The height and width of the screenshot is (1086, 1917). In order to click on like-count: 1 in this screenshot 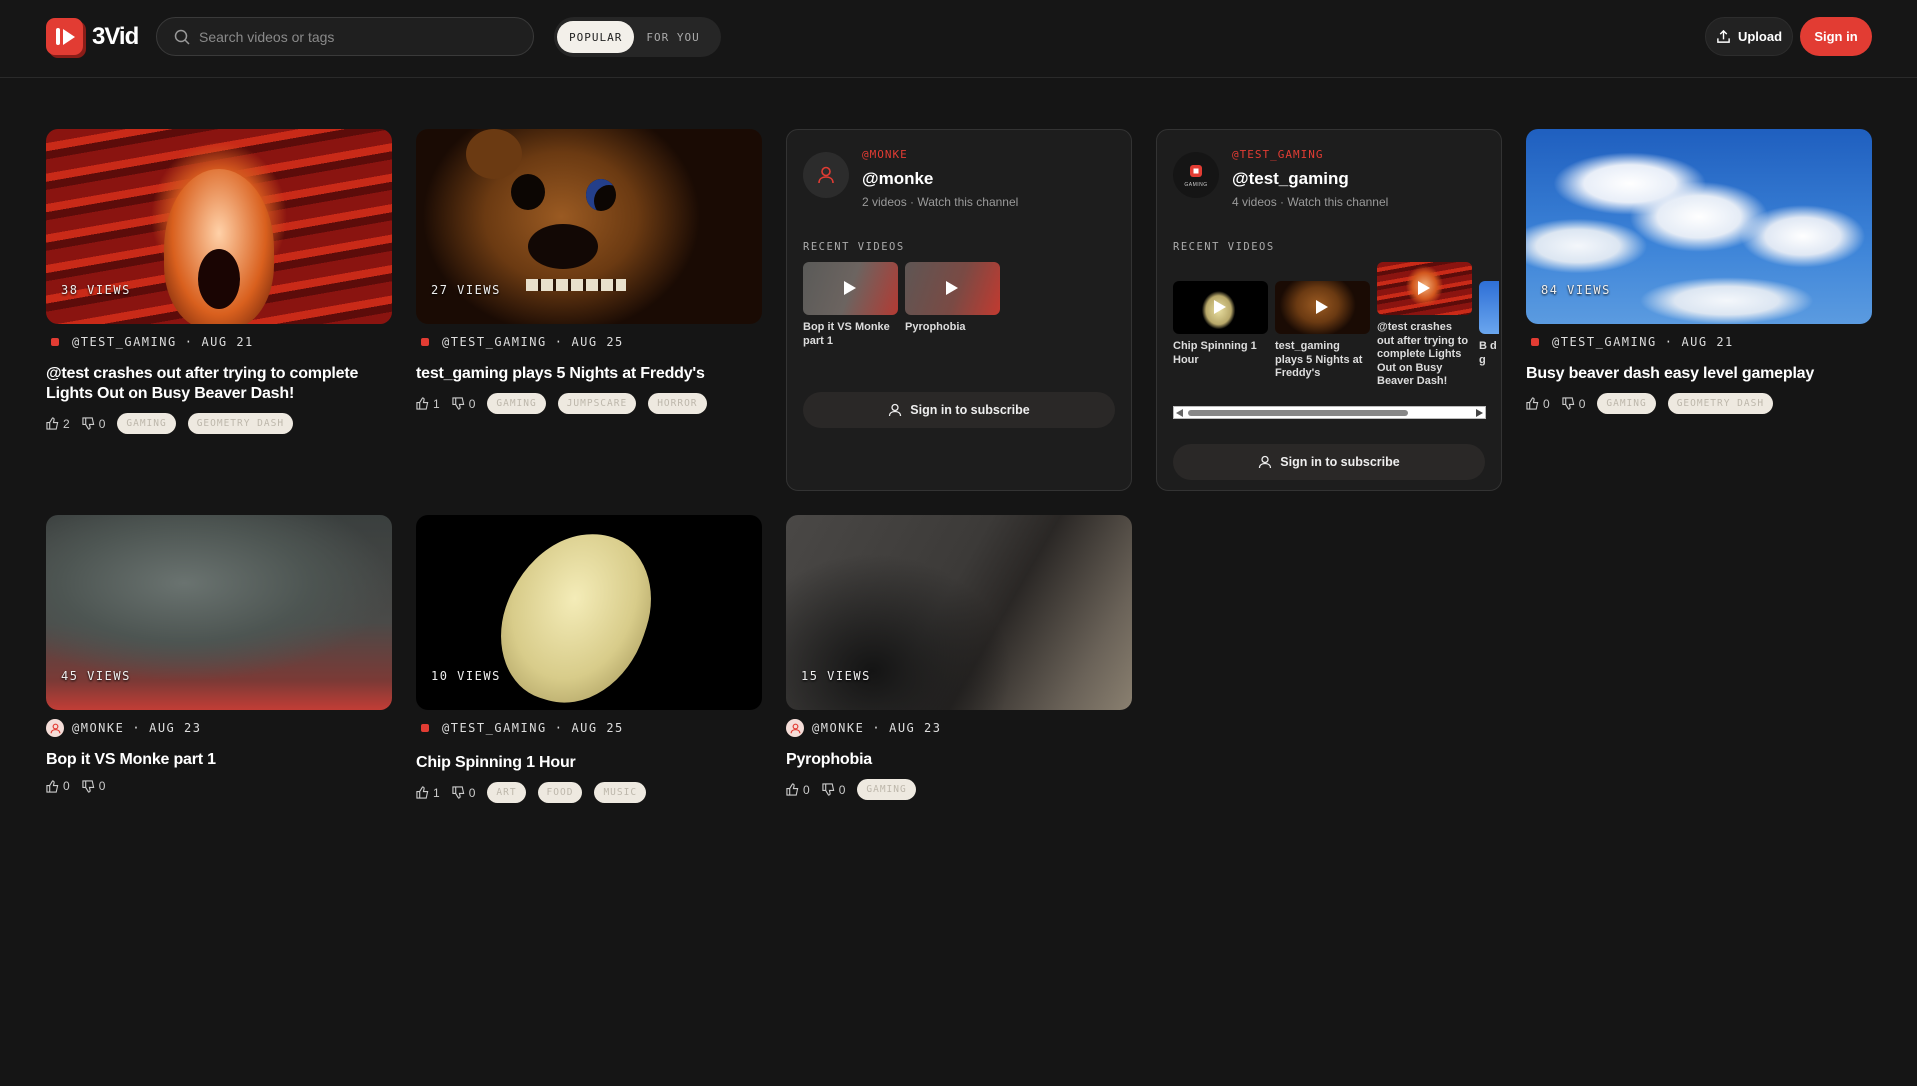, I will do `click(436, 403)`.